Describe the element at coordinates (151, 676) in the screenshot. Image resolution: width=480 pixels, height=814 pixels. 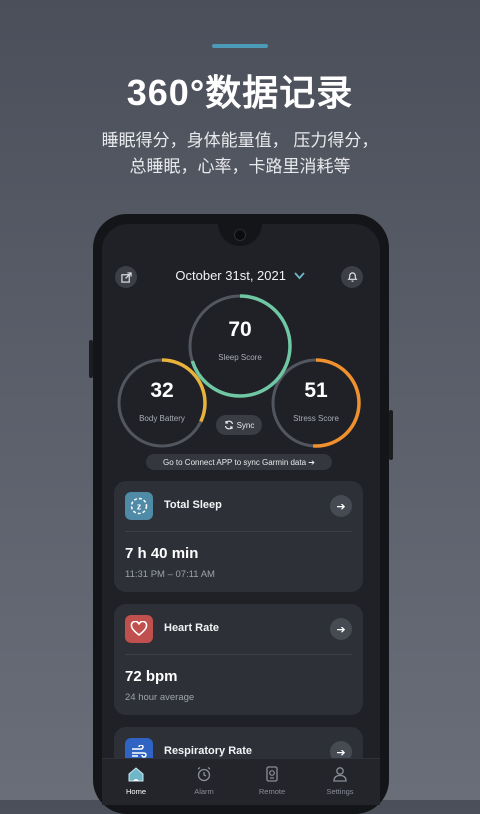
I see `heart-rate-value: 72 bpm` at that location.